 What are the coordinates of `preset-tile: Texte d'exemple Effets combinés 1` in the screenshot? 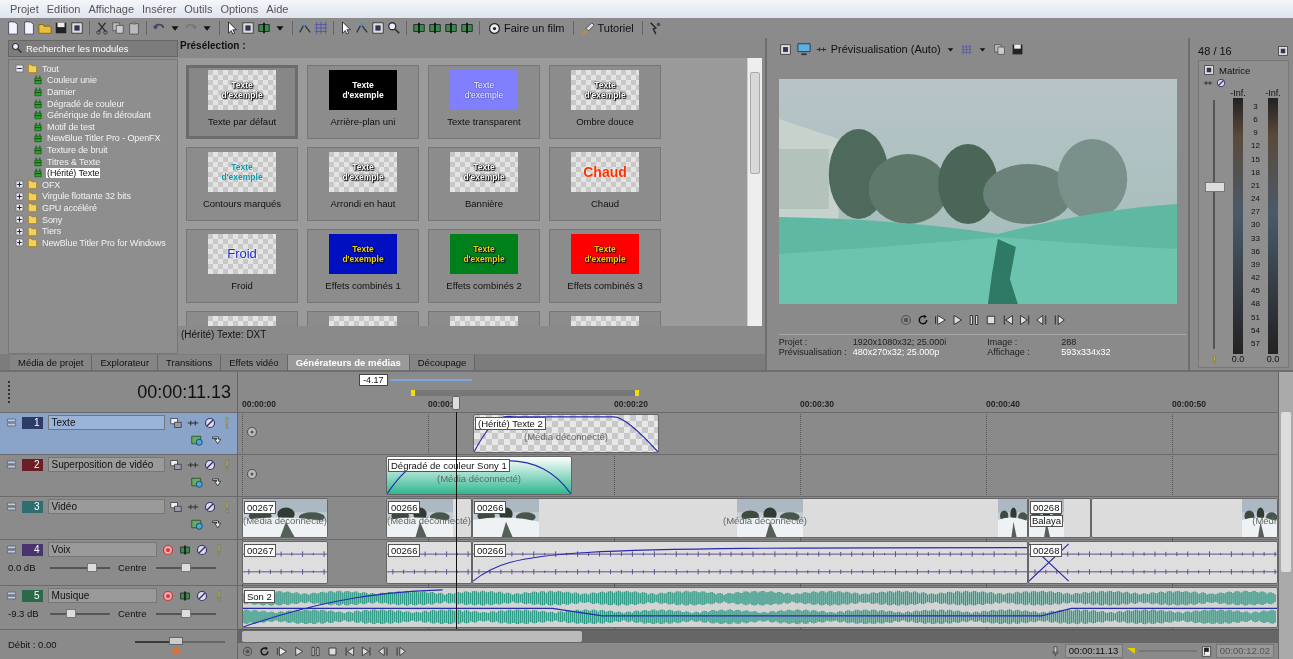 It's located at (363, 266).